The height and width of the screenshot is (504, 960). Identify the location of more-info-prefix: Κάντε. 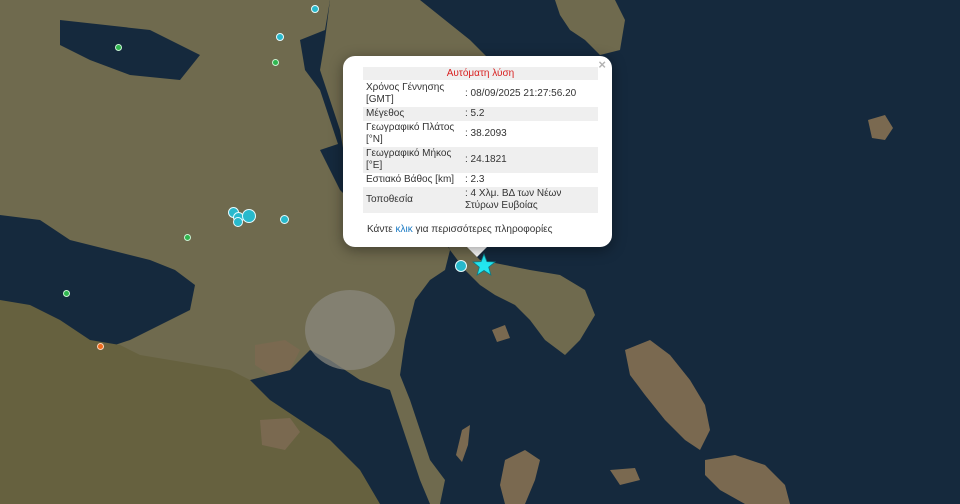
(381, 229).